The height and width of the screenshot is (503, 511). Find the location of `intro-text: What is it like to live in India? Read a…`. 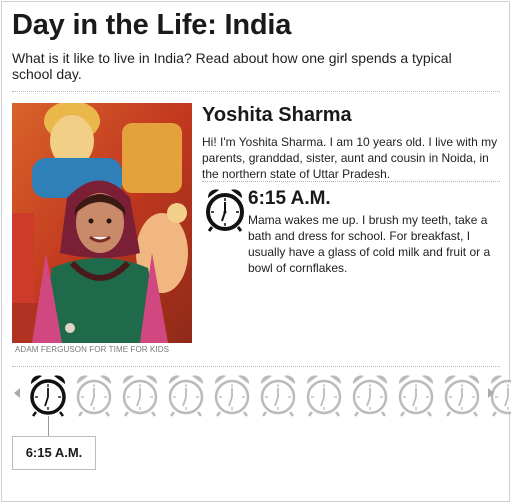

intro-text: What is it like to live in India? Read a… is located at coordinates (232, 66).